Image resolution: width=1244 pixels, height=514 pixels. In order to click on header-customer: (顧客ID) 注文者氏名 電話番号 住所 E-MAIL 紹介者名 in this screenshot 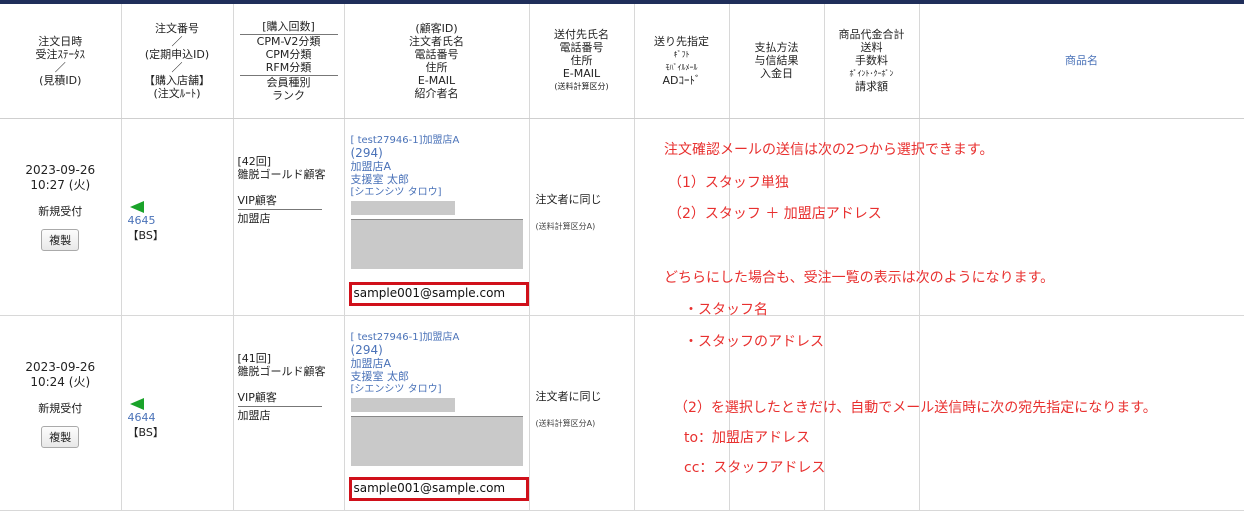, I will do `click(437, 61)`.